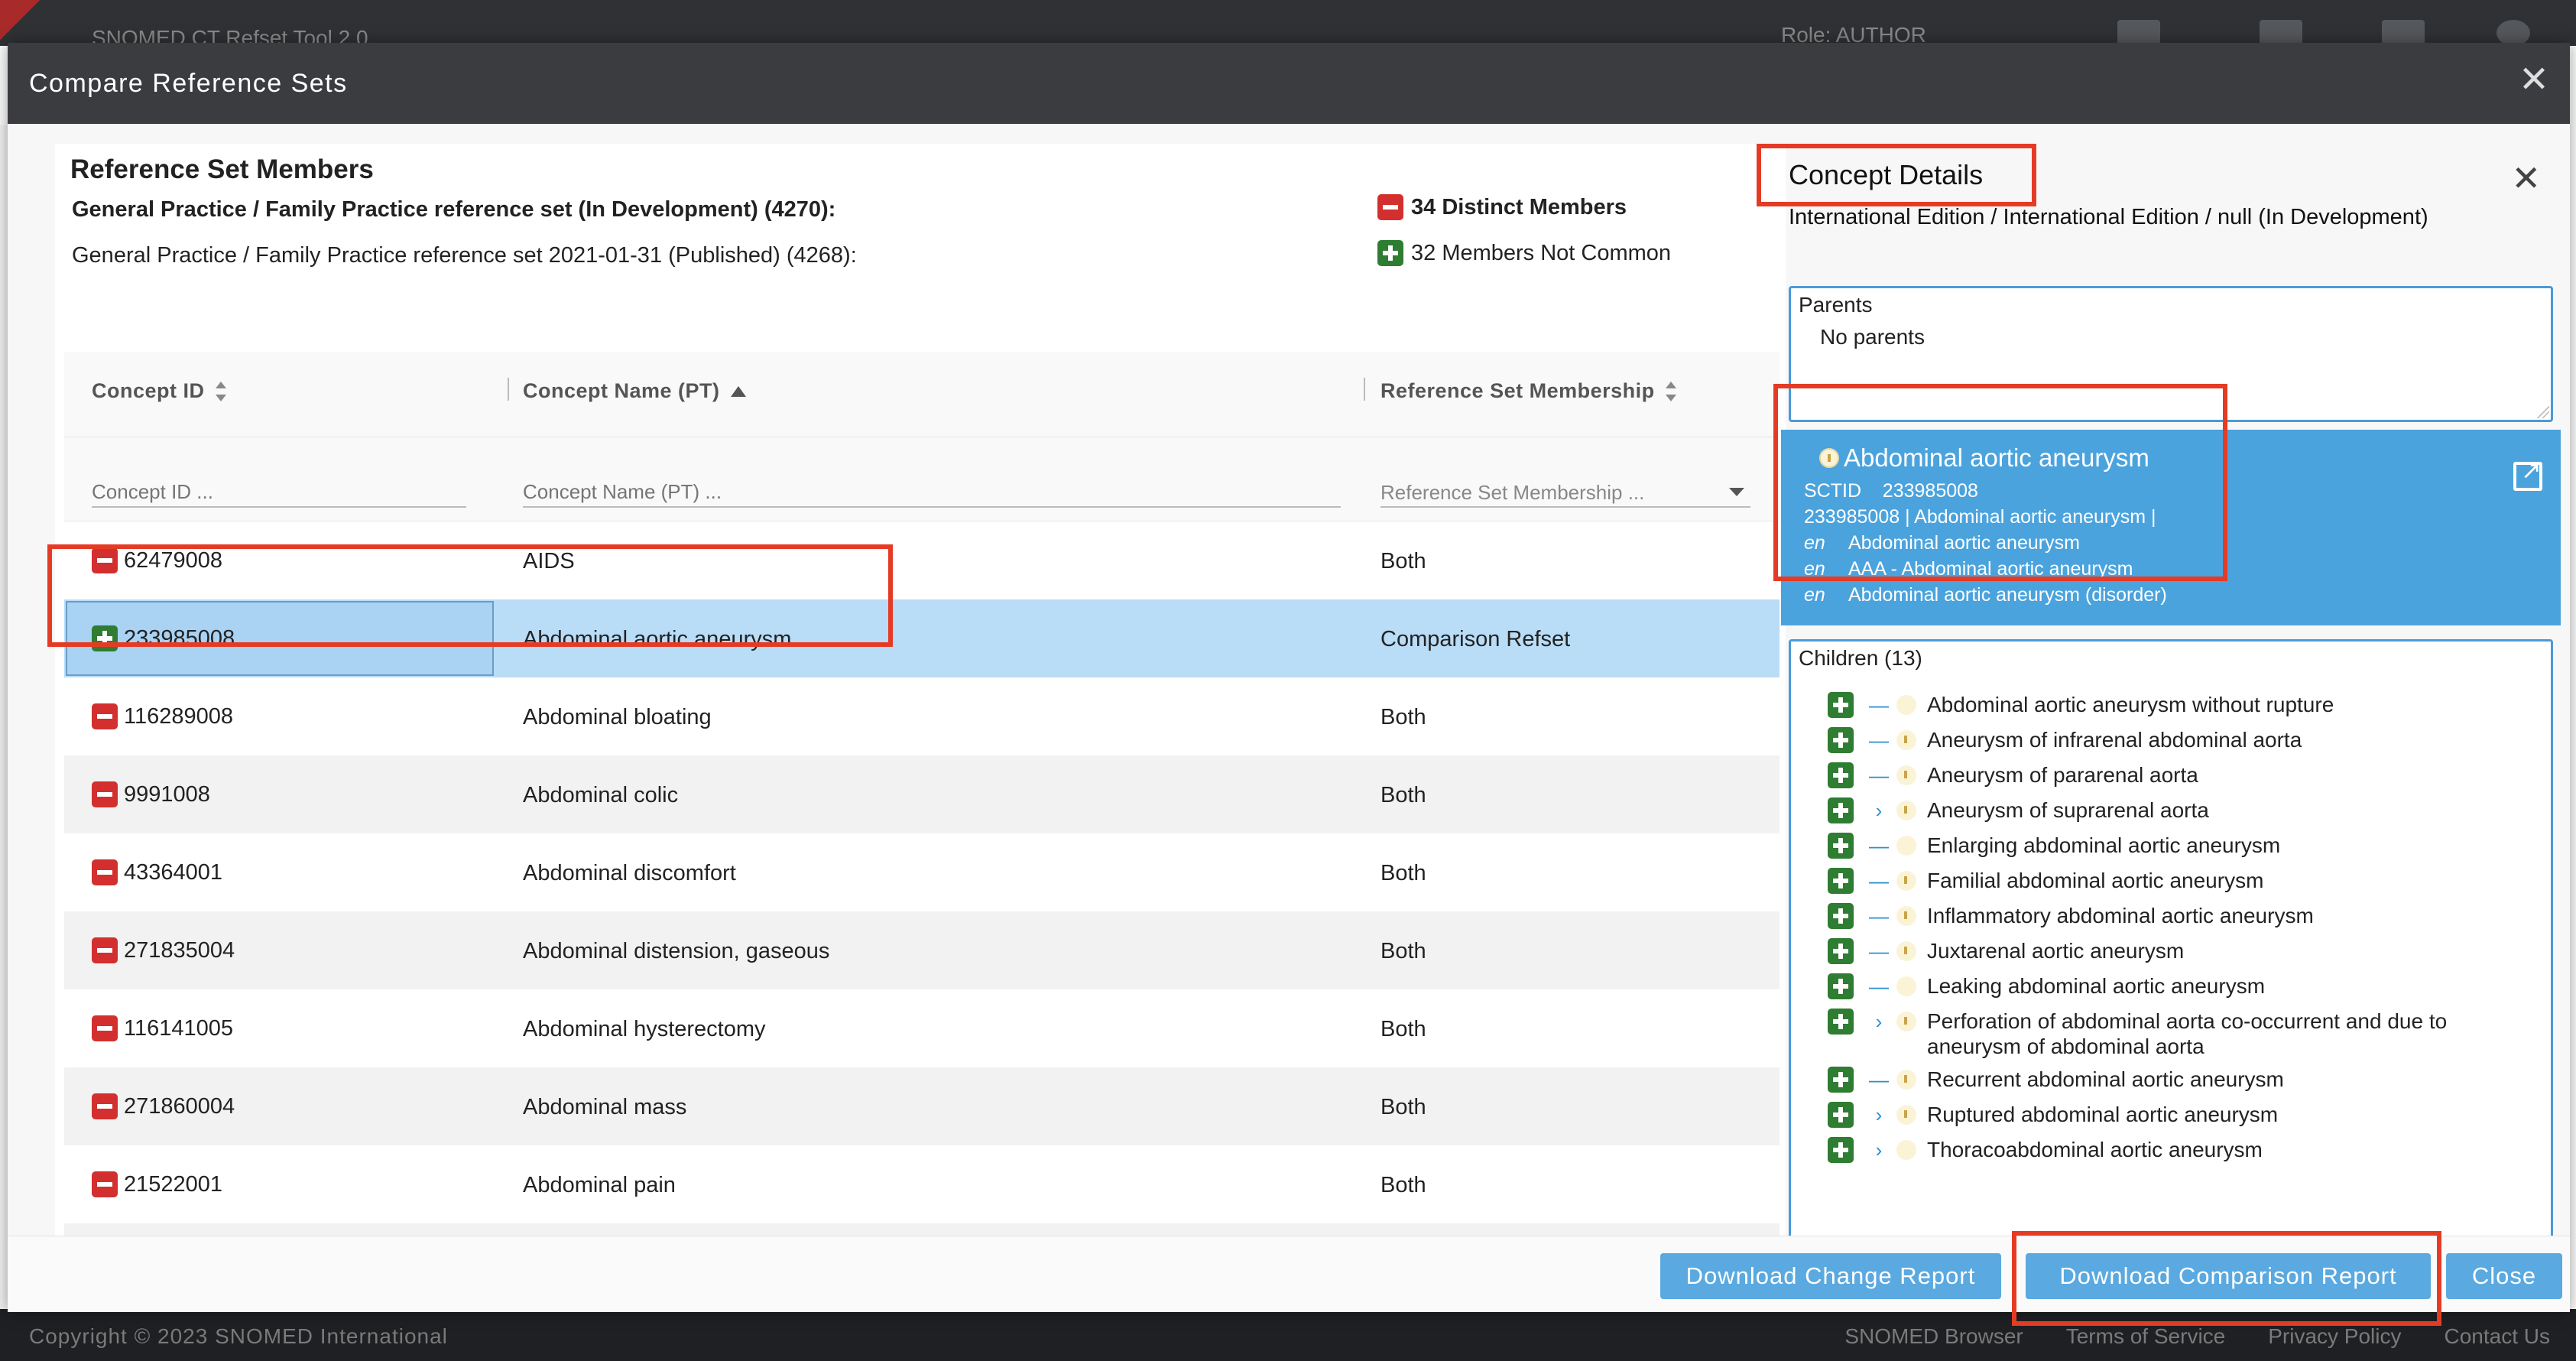 This screenshot has height=1361, width=2576. What do you see at coordinates (1528, 391) in the screenshot?
I see `column-header-membership: Reference Set Membership` at bounding box center [1528, 391].